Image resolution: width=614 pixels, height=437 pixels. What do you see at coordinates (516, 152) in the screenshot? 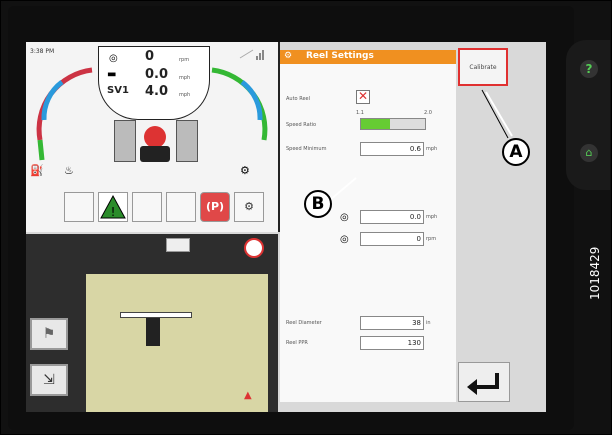
I see `callout-a: A` at bounding box center [516, 152].